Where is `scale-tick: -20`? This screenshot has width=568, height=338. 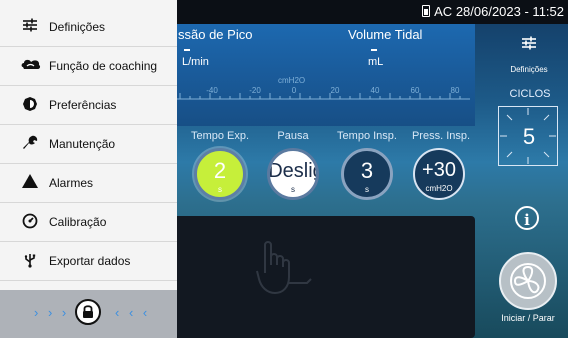 scale-tick: -20 is located at coordinates (255, 90).